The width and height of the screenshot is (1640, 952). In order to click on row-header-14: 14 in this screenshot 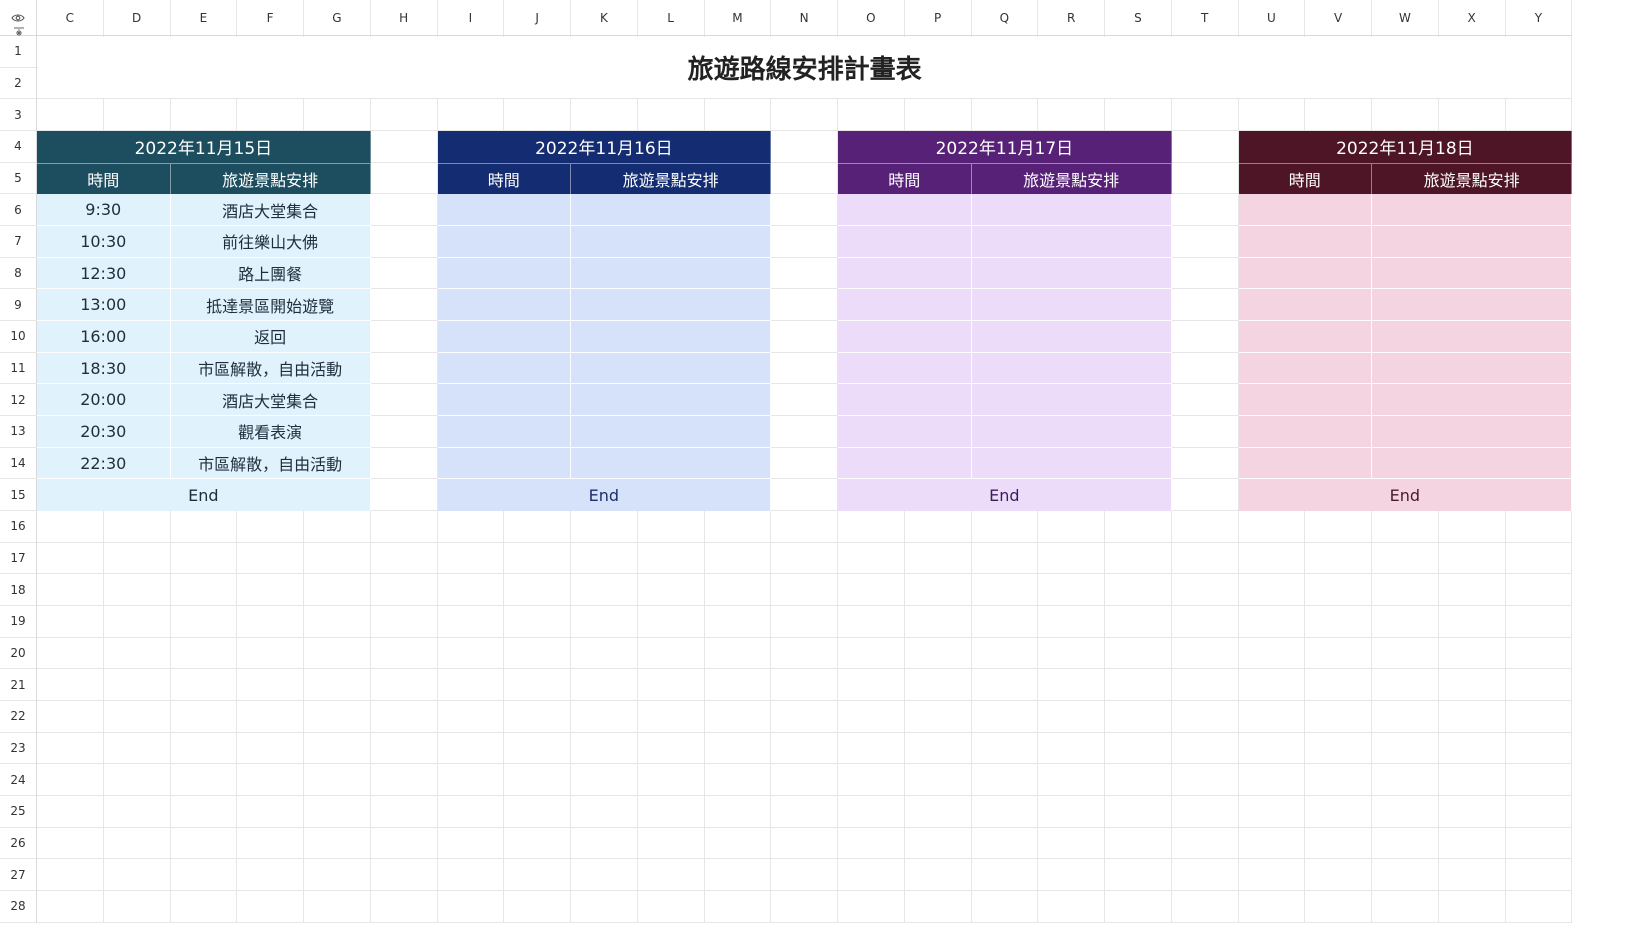, I will do `click(18, 463)`.